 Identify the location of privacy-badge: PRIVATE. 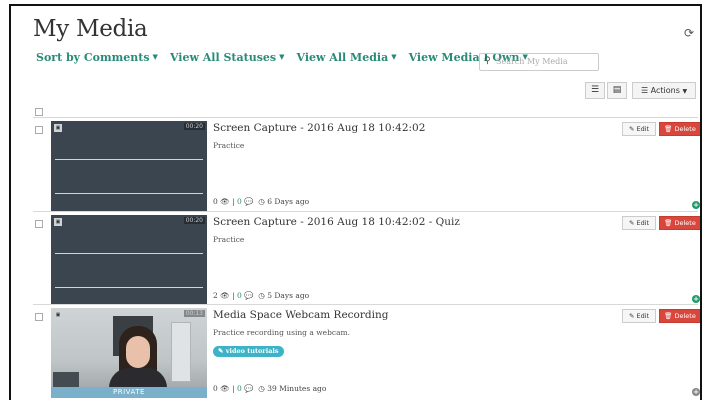
(129, 392).